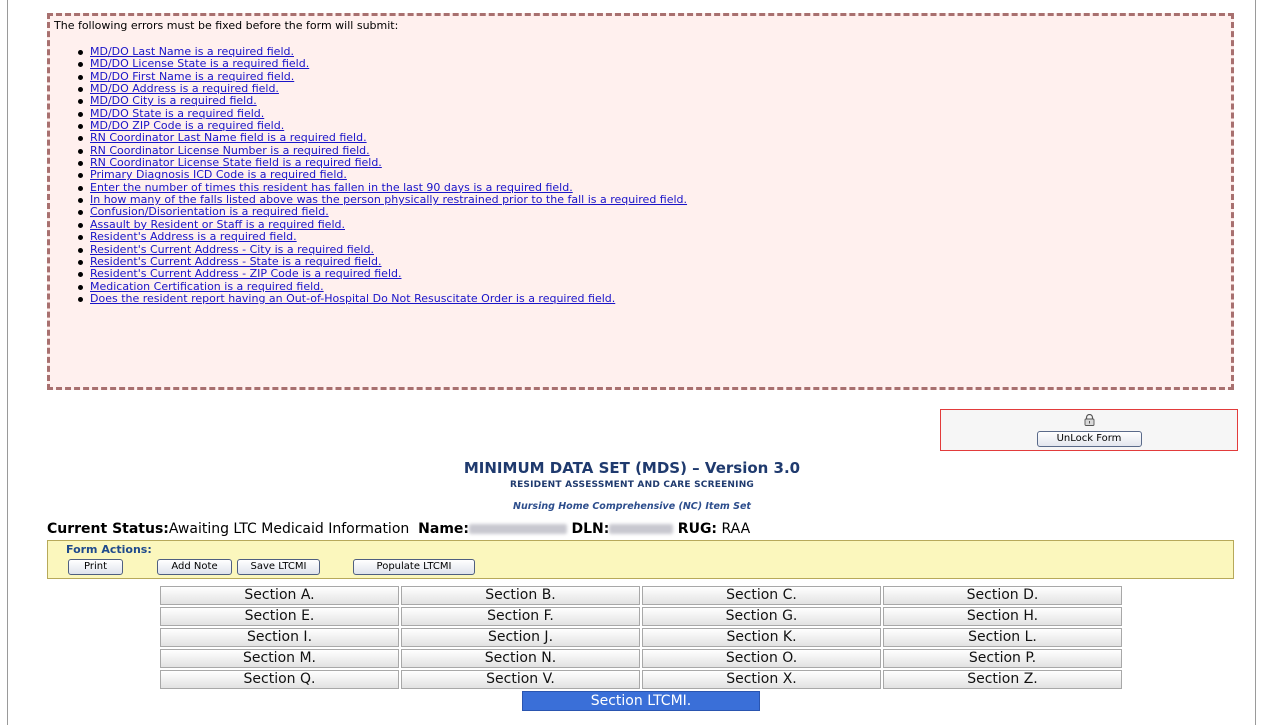 This screenshot has width=1264, height=725. I want to click on dln-redacted, so click(641, 529).